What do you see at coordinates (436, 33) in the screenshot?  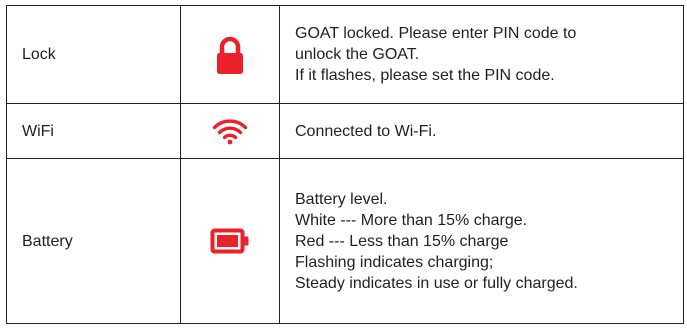 I see `description-line: GOAT locked. Please enter PIN code to` at bounding box center [436, 33].